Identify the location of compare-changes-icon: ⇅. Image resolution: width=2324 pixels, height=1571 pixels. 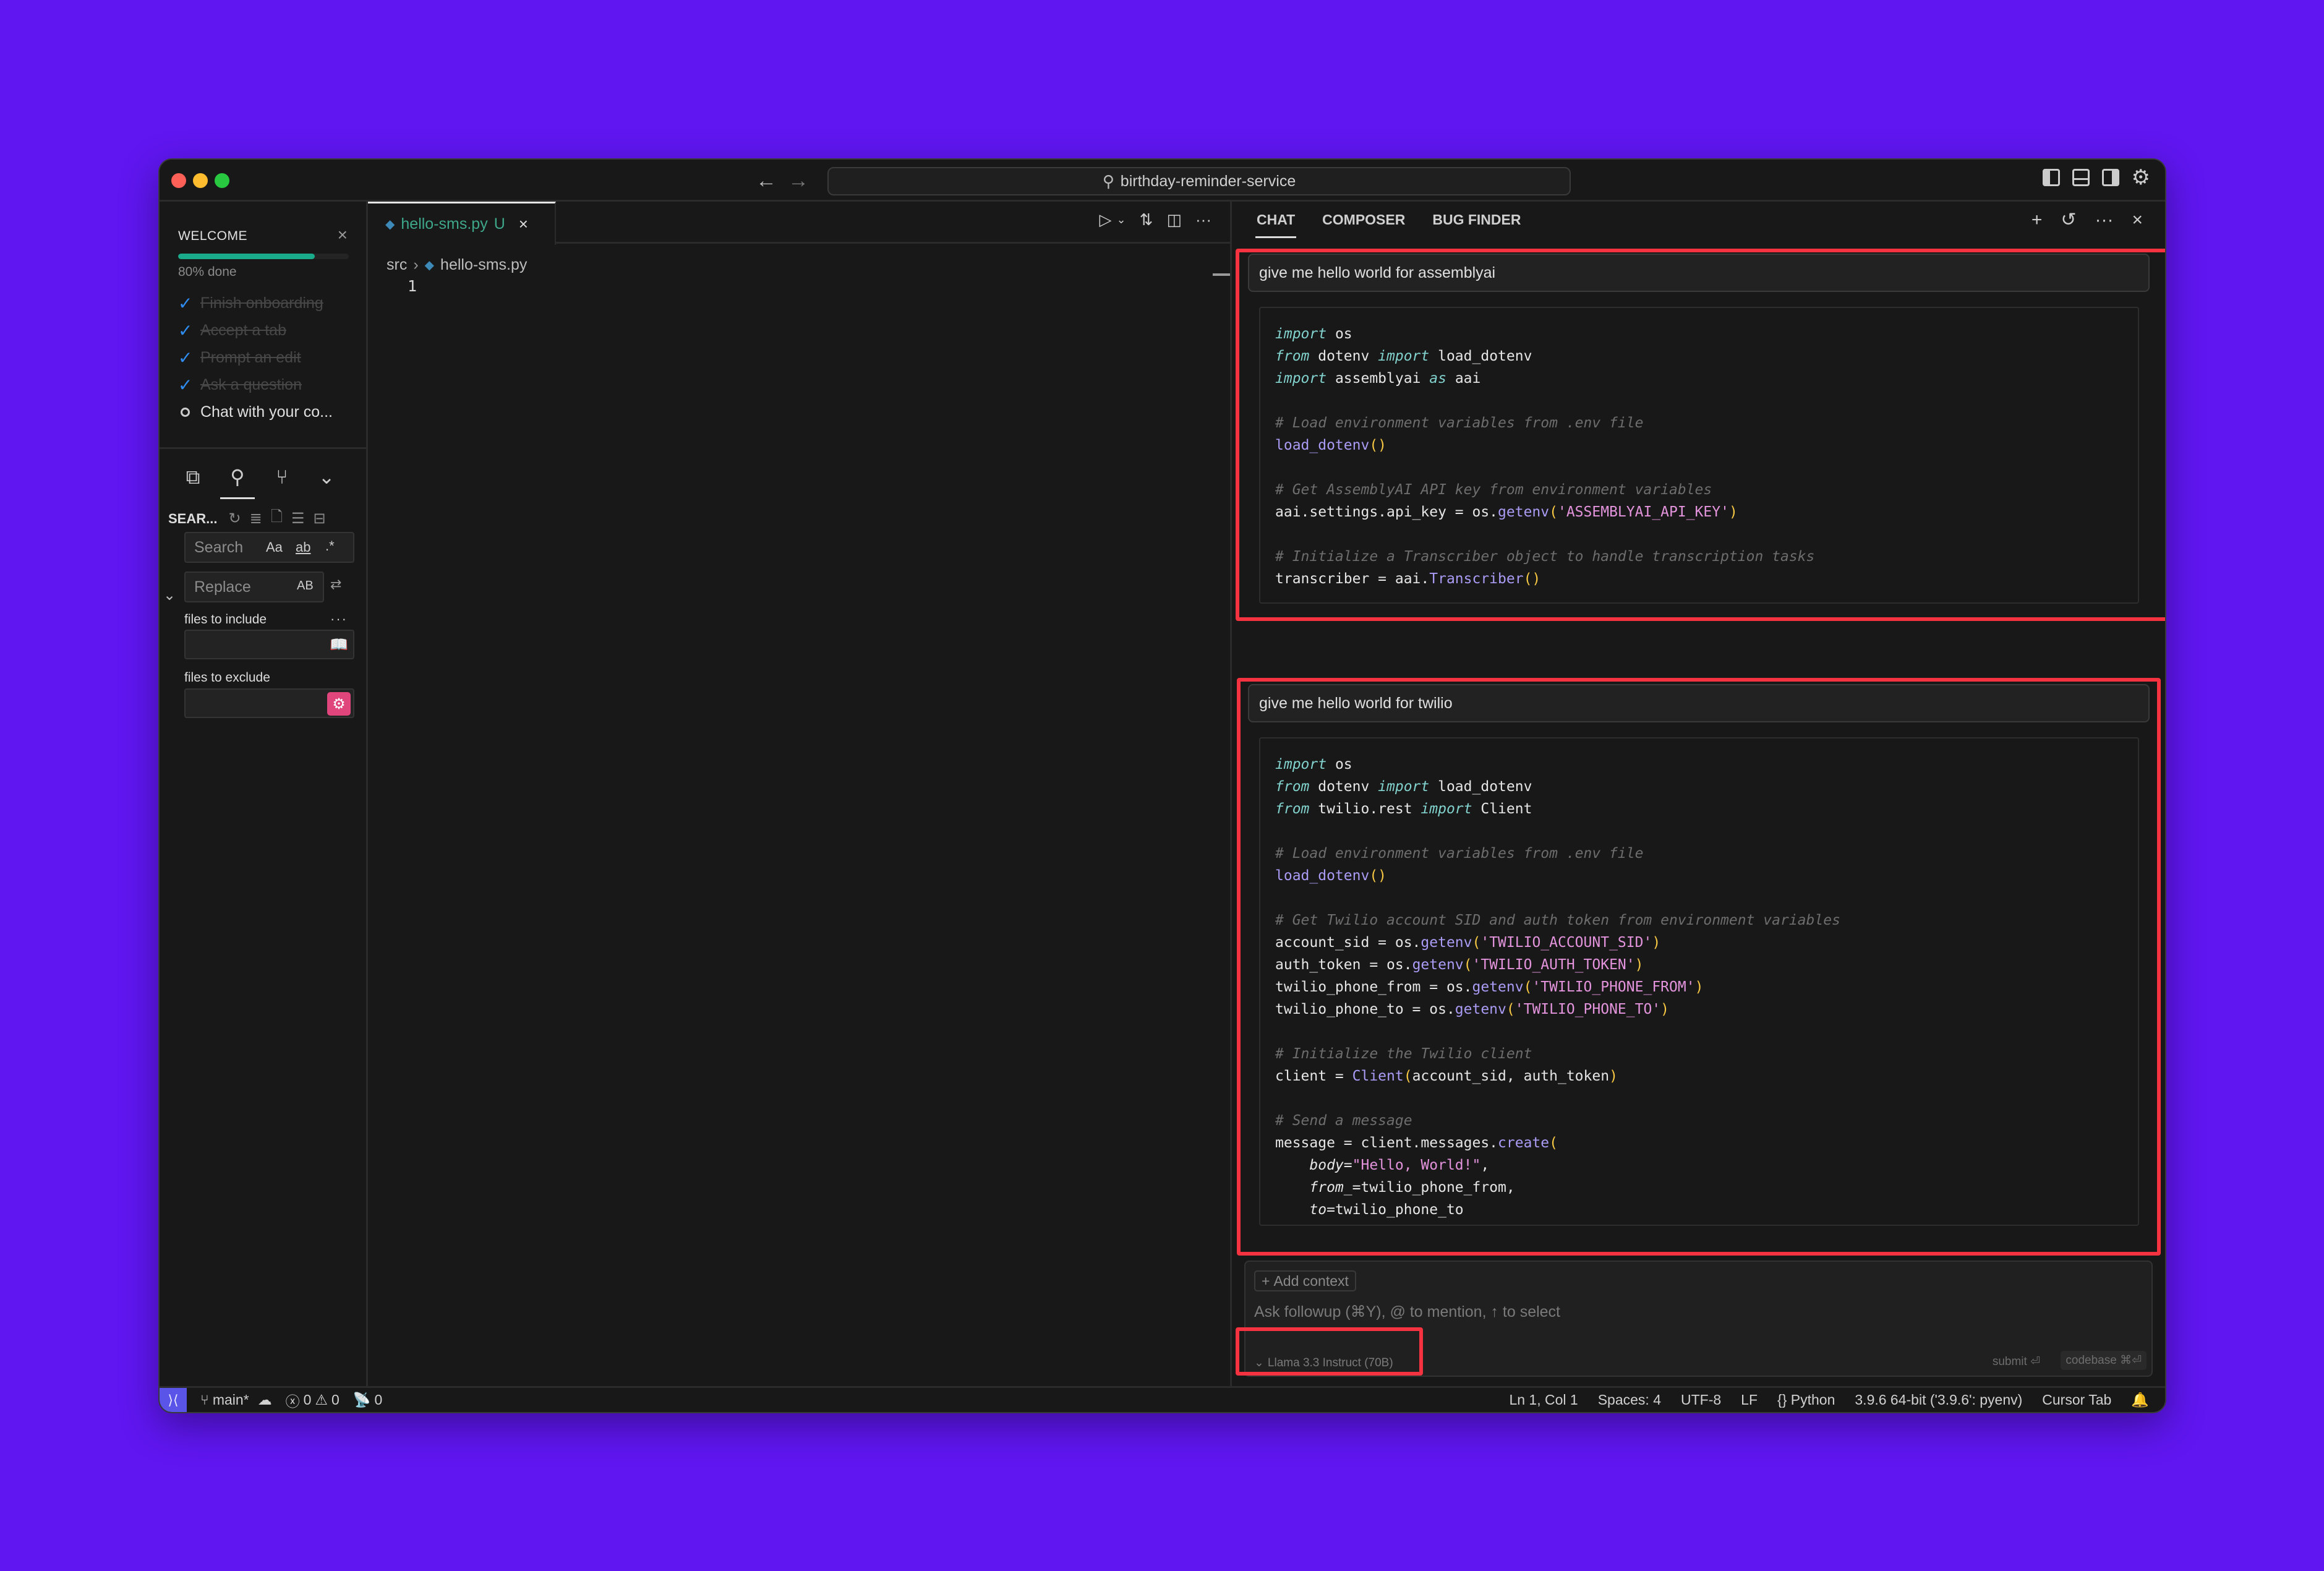
(1146, 219).